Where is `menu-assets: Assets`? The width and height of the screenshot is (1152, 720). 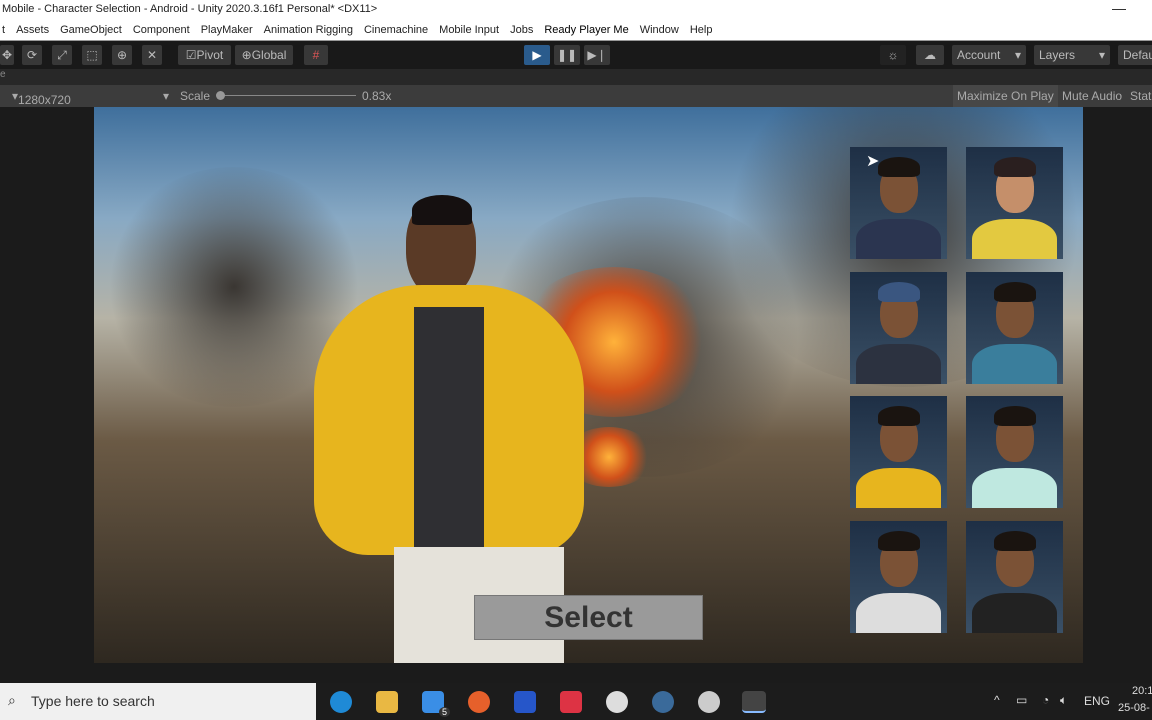 menu-assets: Assets is located at coordinates (32, 32).